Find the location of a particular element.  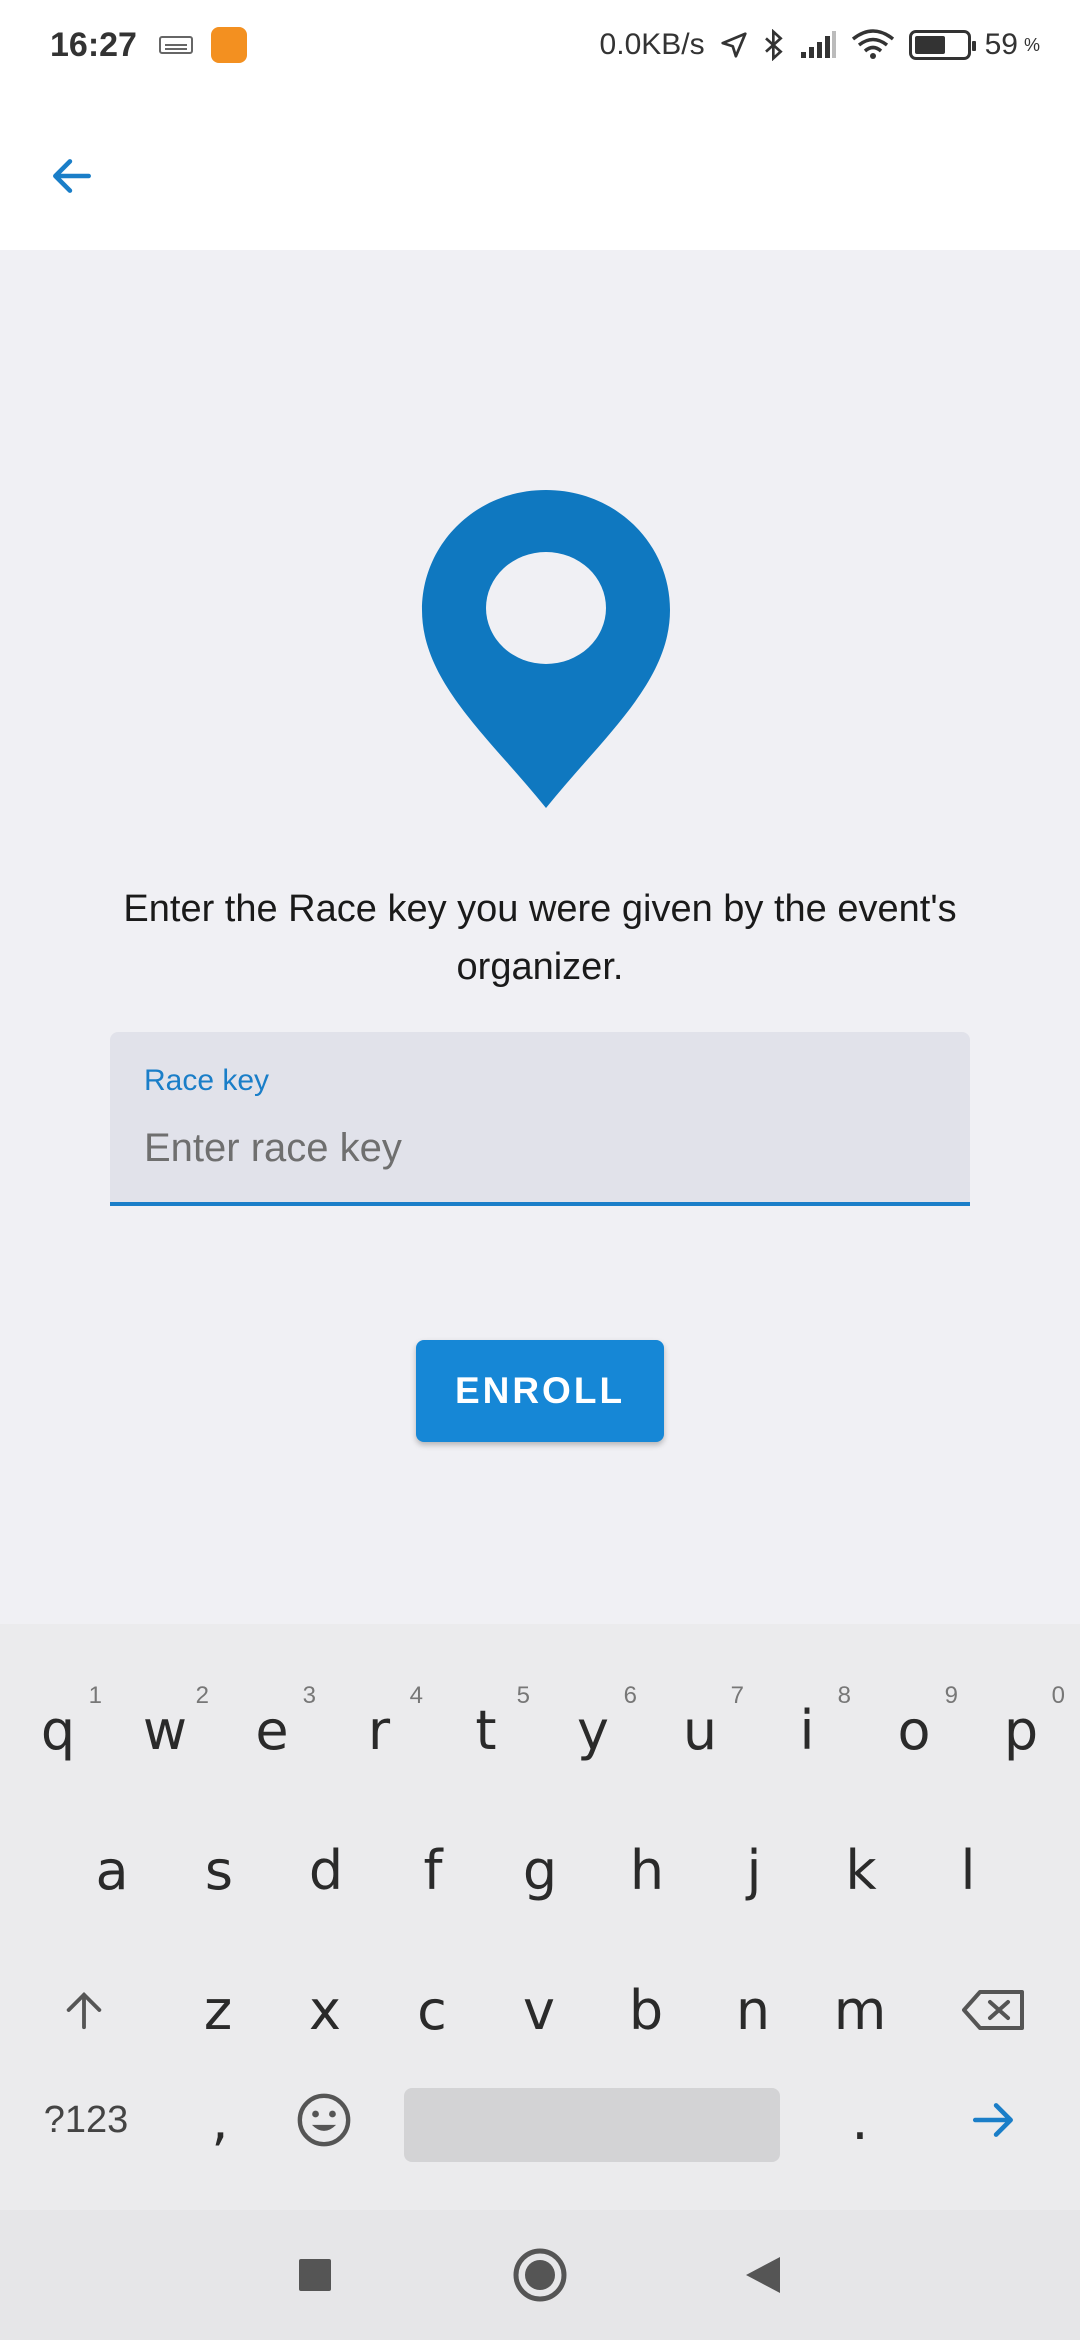

race-key-input is located at coordinates (539, 1148).